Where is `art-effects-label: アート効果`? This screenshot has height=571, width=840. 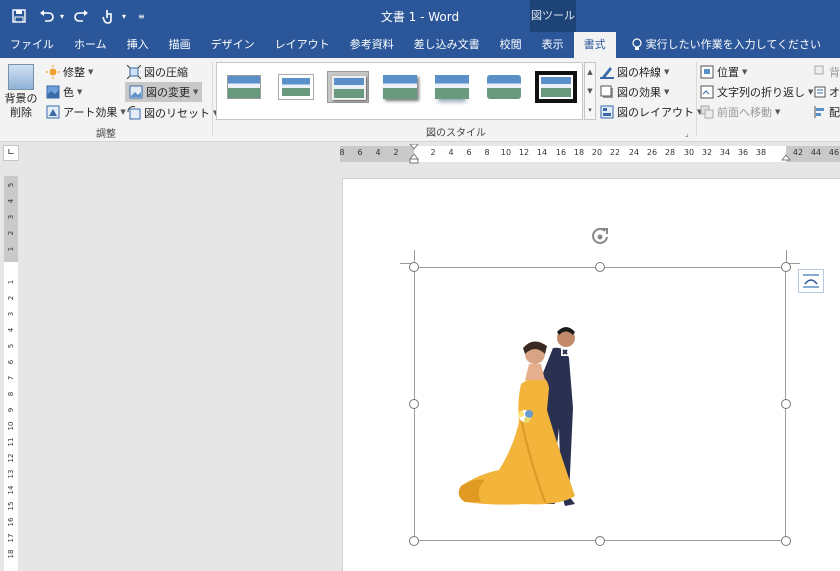
art-effects-label: アート効果 is located at coordinates (90, 112).